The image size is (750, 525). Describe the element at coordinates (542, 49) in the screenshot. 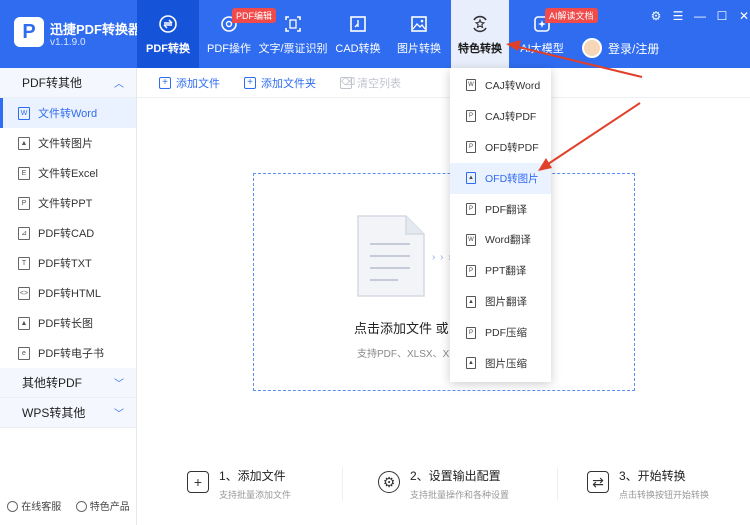

I see `tab-label: AI大模型` at that location.